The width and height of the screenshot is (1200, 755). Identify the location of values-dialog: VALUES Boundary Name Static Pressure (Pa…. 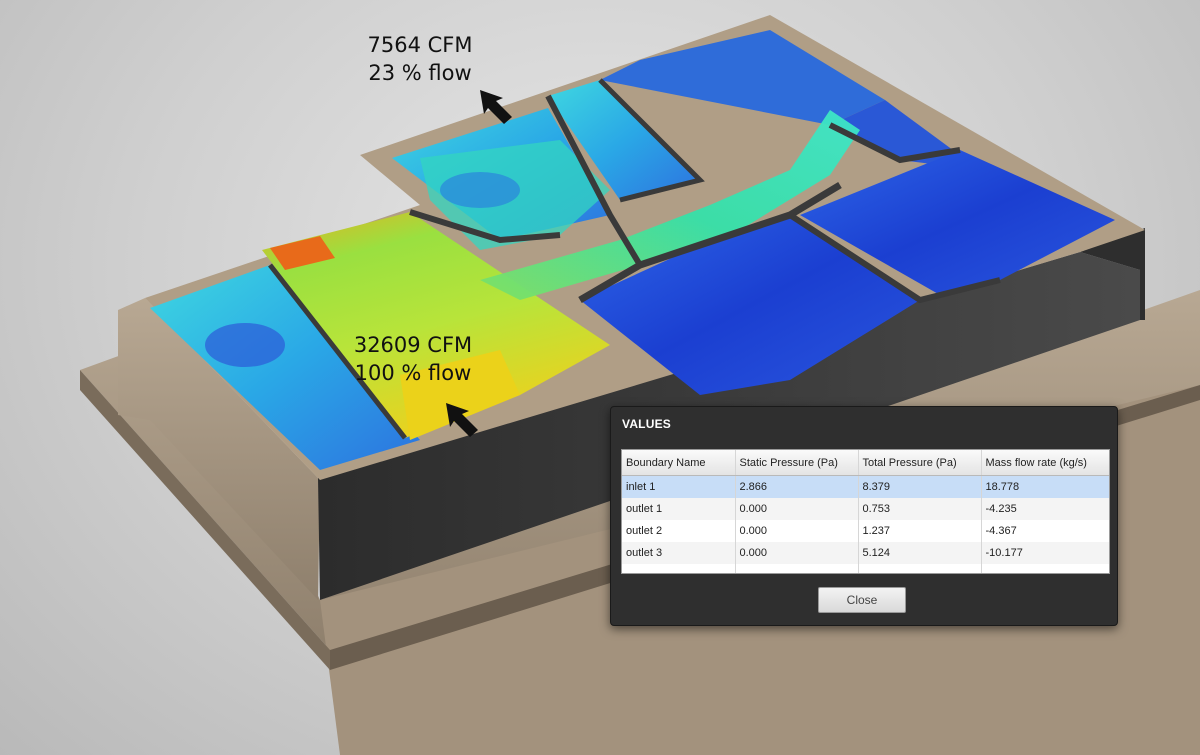
(864, 516).